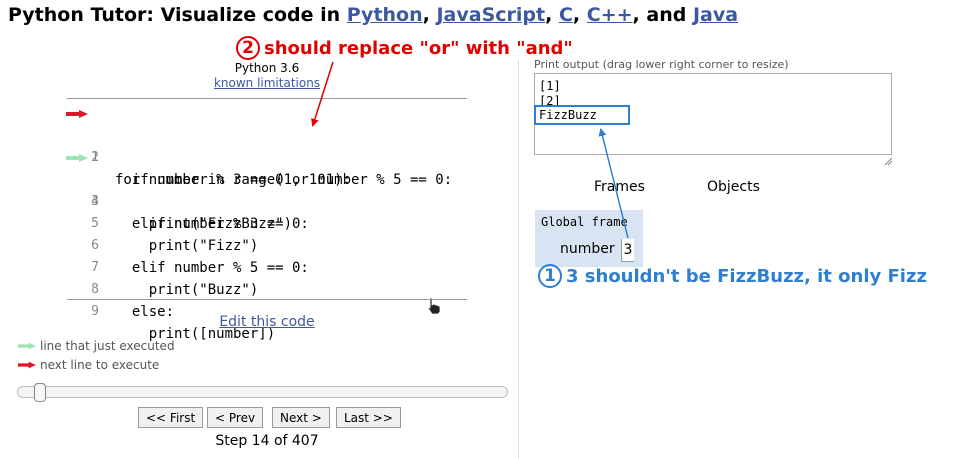  Describe the element at coordinates (518, 259) in the screenshot. I see `panel-divider` at that location.